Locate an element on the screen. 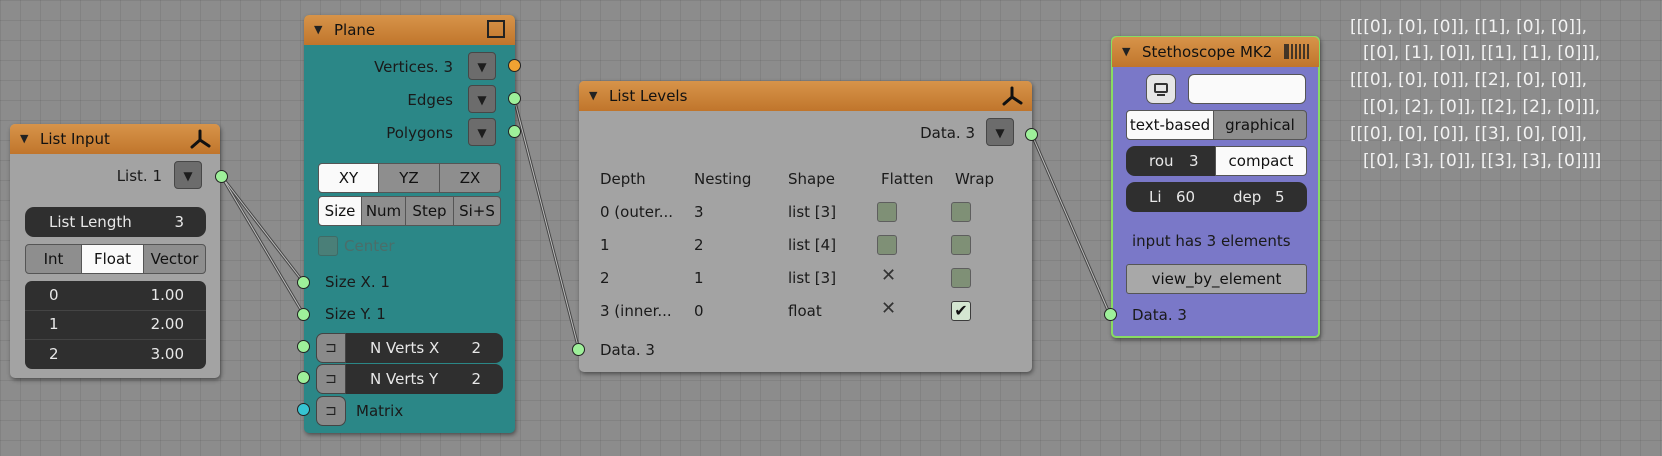 This screenshot has height=456, width=1662. output-line: [[[0], [0], [0]], [[1], [0], [0]], is located at coordinates (1469, 27).